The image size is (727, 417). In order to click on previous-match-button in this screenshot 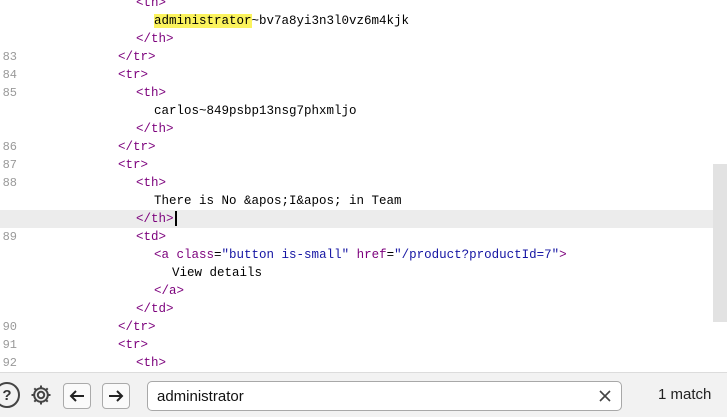, I will do `click(77, 396)`.